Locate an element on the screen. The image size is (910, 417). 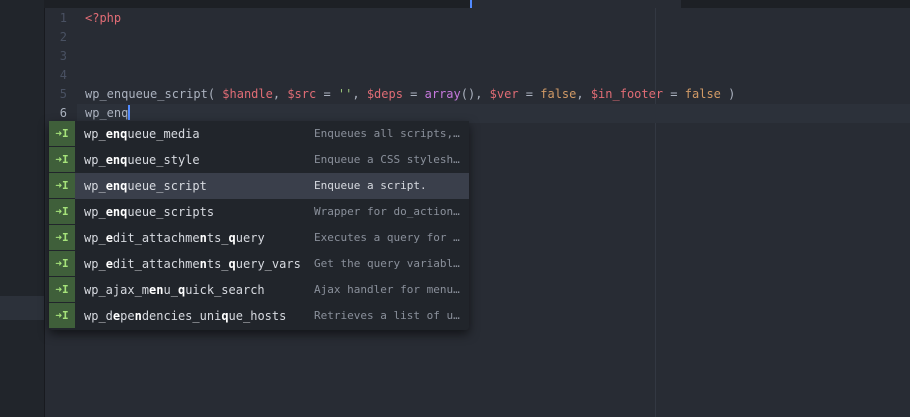
tab-active is located at coordinates (576, 4).